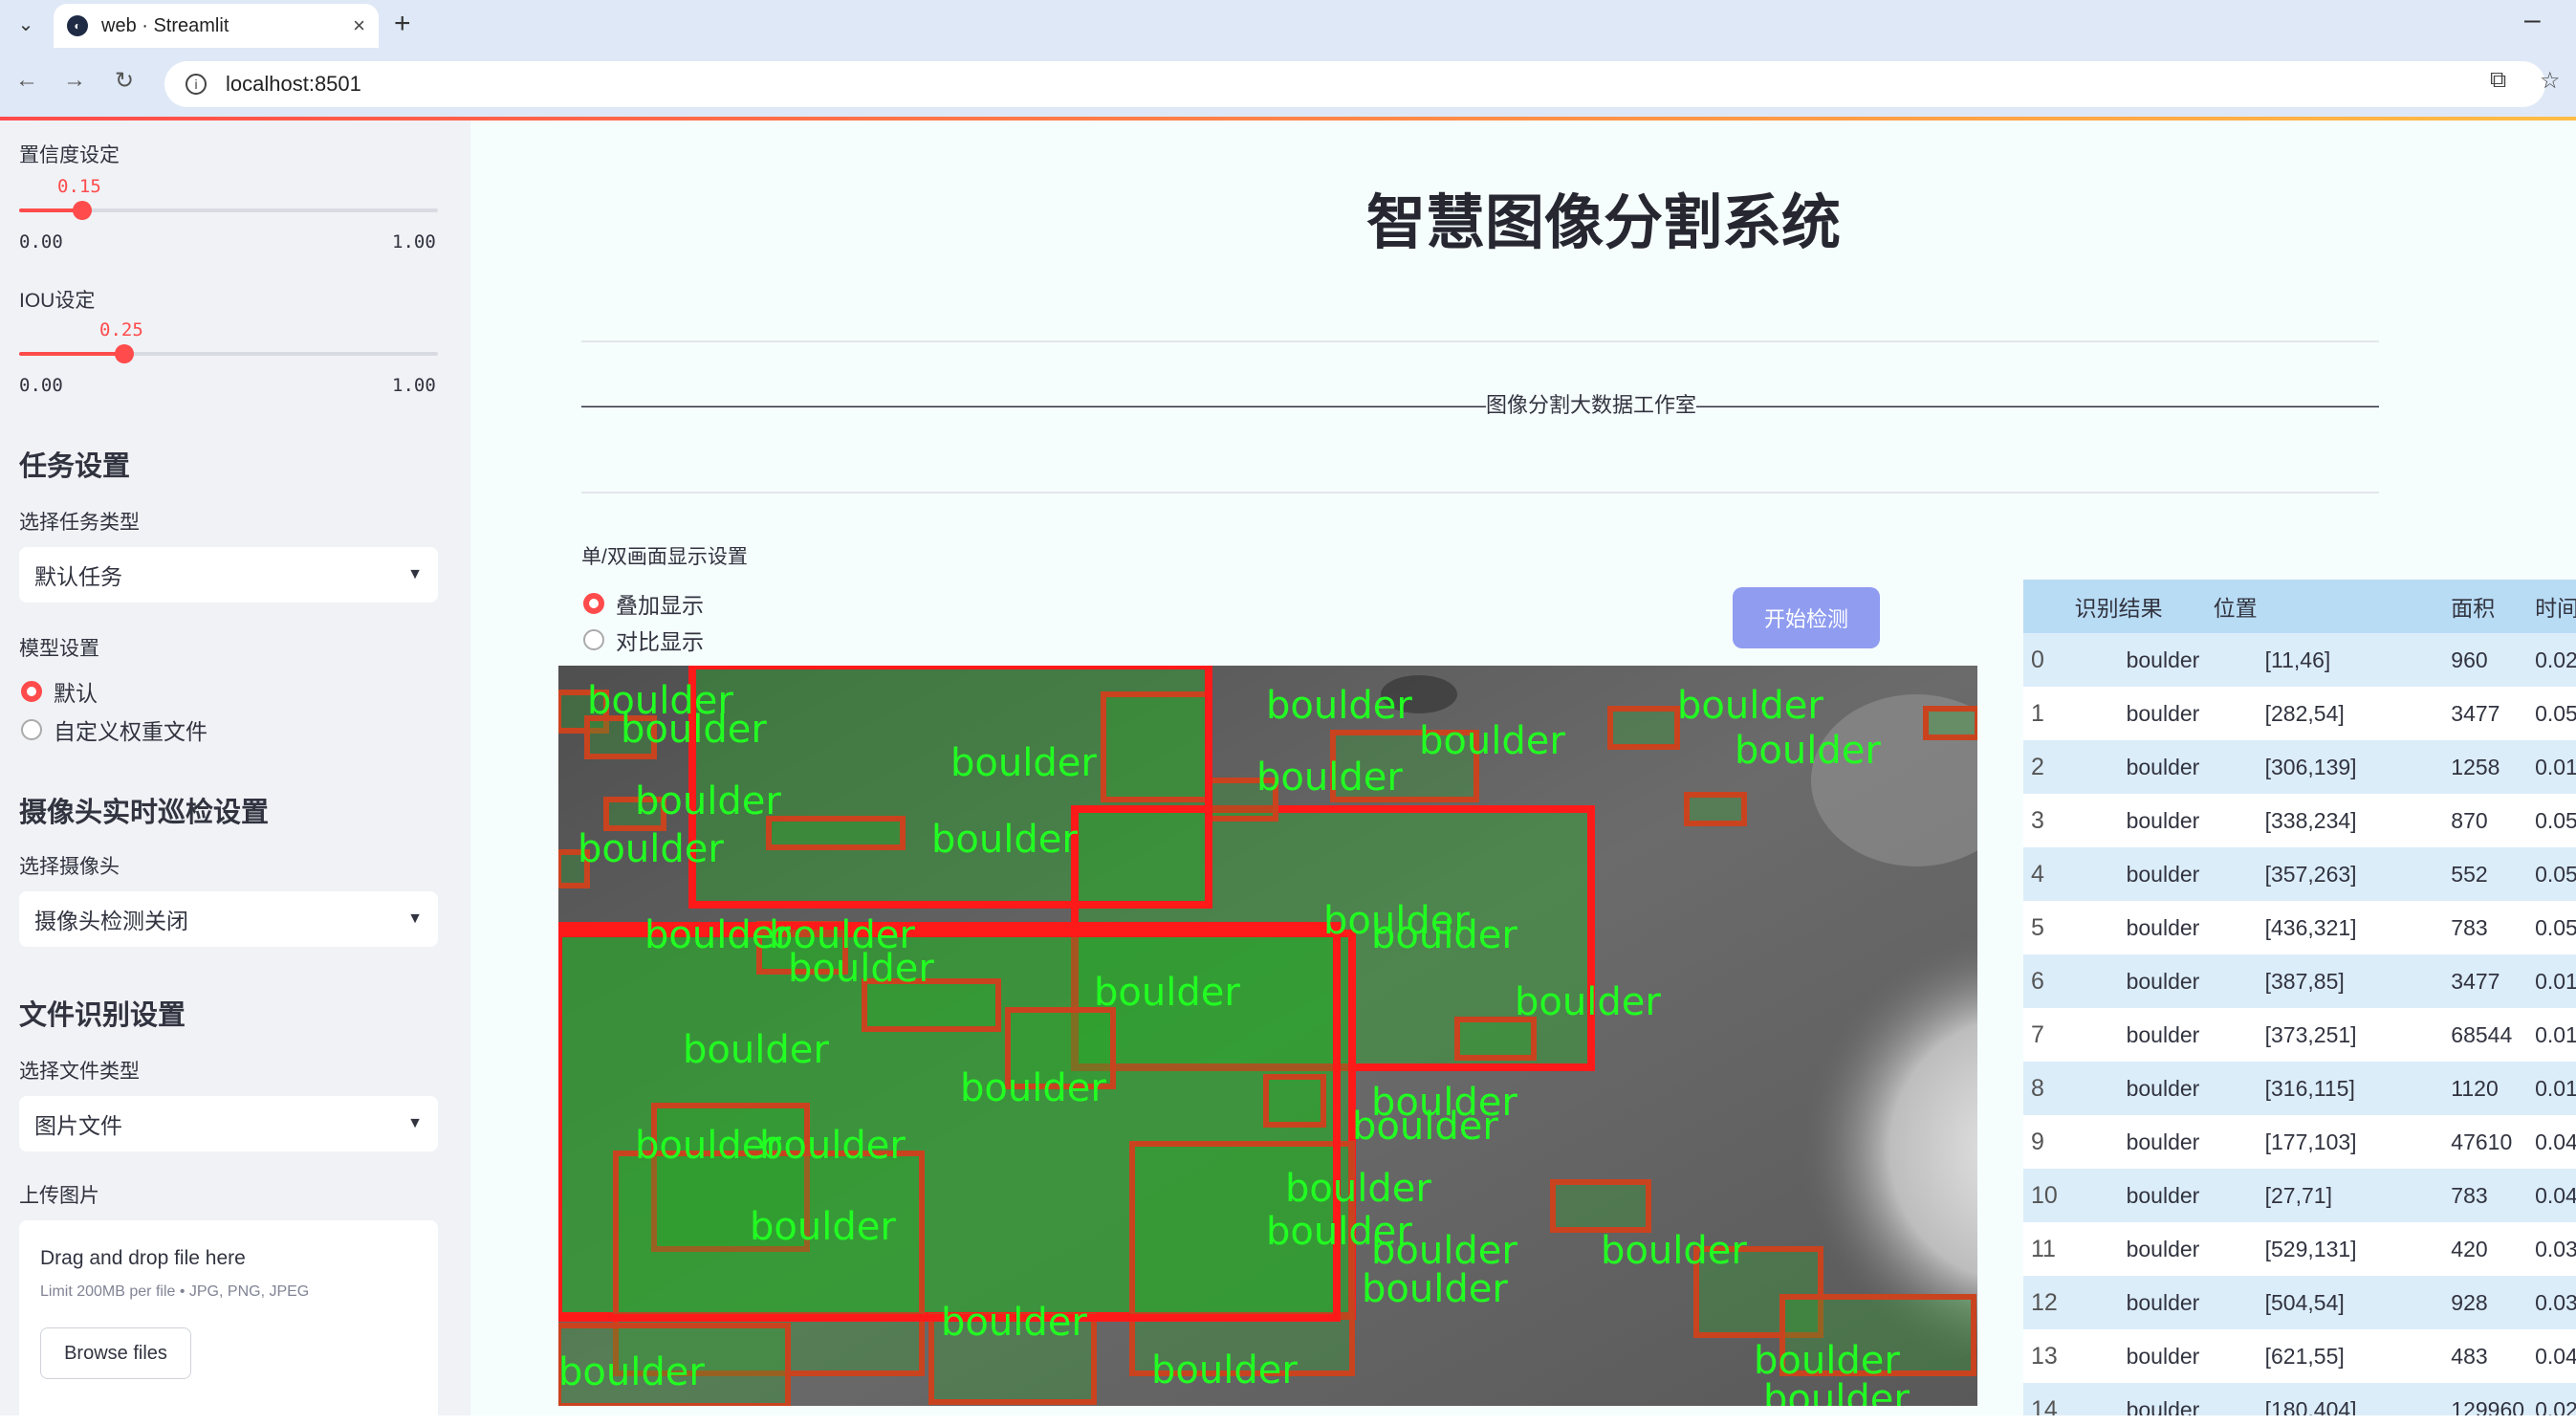 The image size is (2576, 1425). I want to click on display-mode-label: 单/双画面显示设置, so click(664, 557).